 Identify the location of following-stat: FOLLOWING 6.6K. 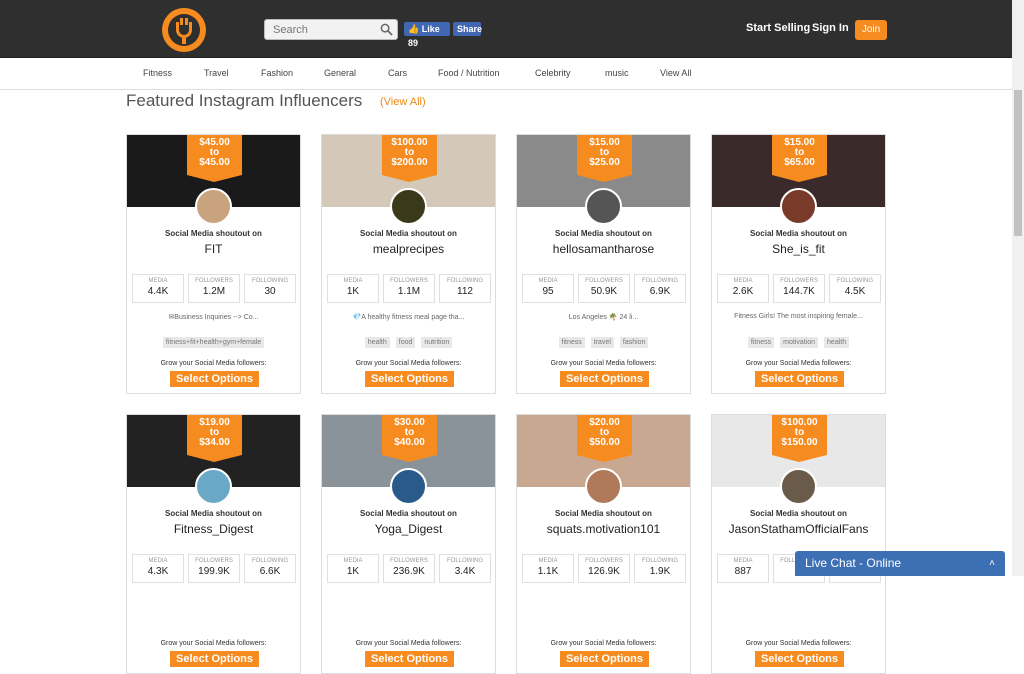
(270, 568).